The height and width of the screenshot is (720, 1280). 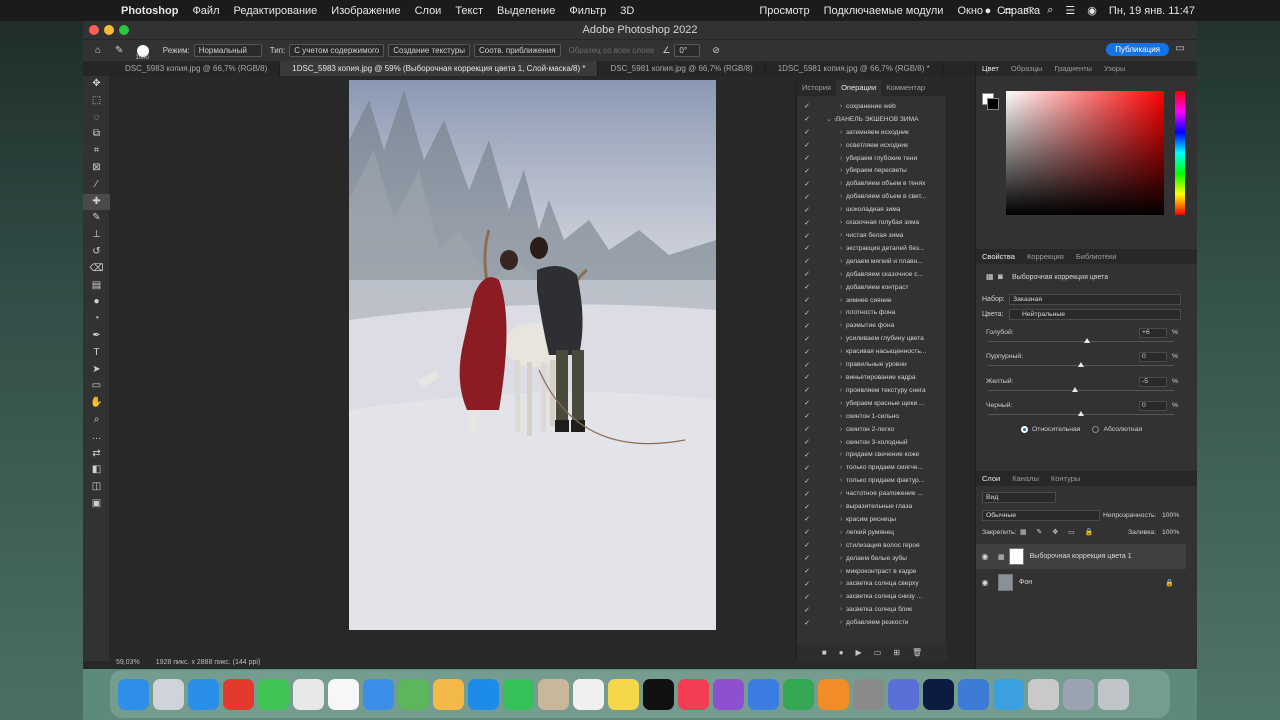 What do you see at coordinates (872, 377) in the screenshot?
I see `action-row: ✓ › виньетирование кадра` at bounding box center [872, 377].